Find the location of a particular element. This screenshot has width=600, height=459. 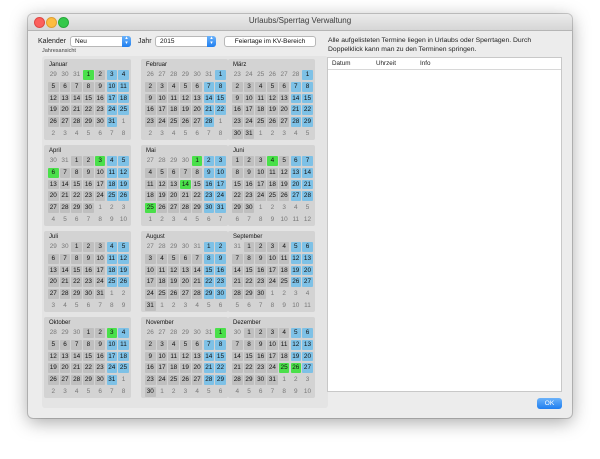

day-cell: 25 is located at coordinates (284, 282).